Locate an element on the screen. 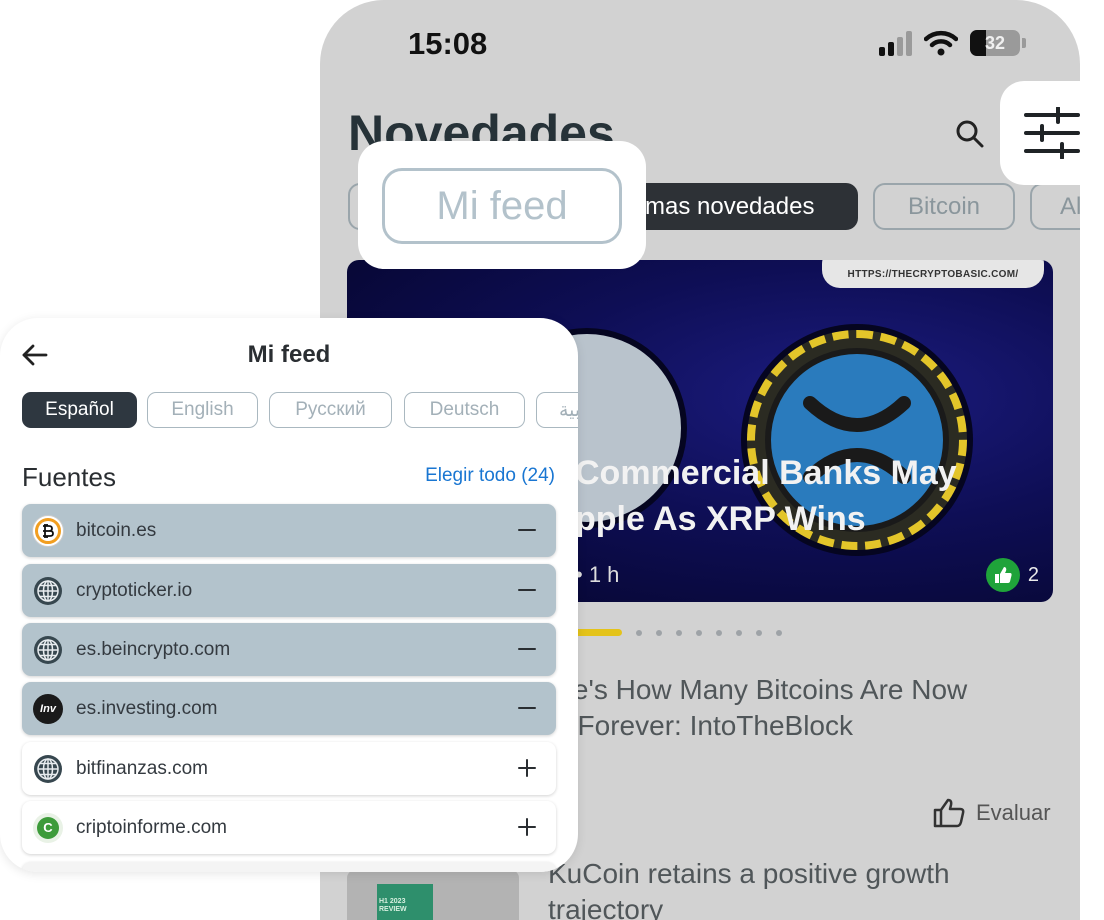 The image size is (1104, 920). source-item-bitcoin-es: bitcoin.es is located at coordinates (289, 530).